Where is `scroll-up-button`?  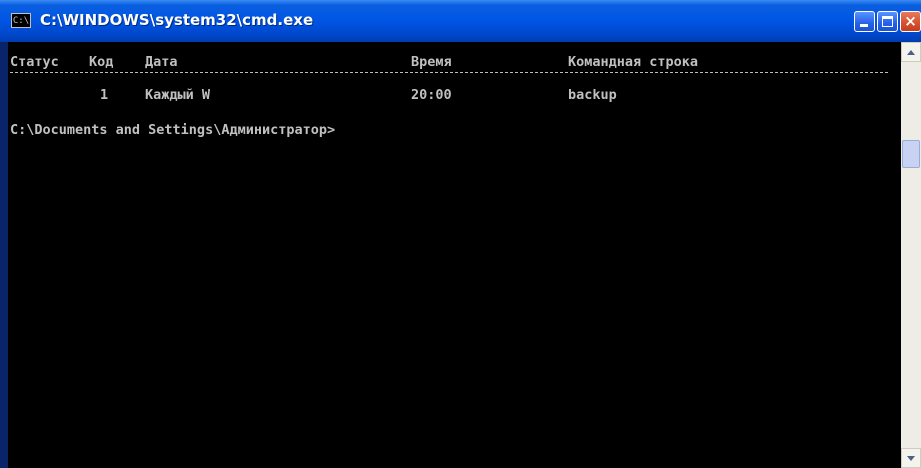 scroll-up-button is located at coordinates (911, 52).